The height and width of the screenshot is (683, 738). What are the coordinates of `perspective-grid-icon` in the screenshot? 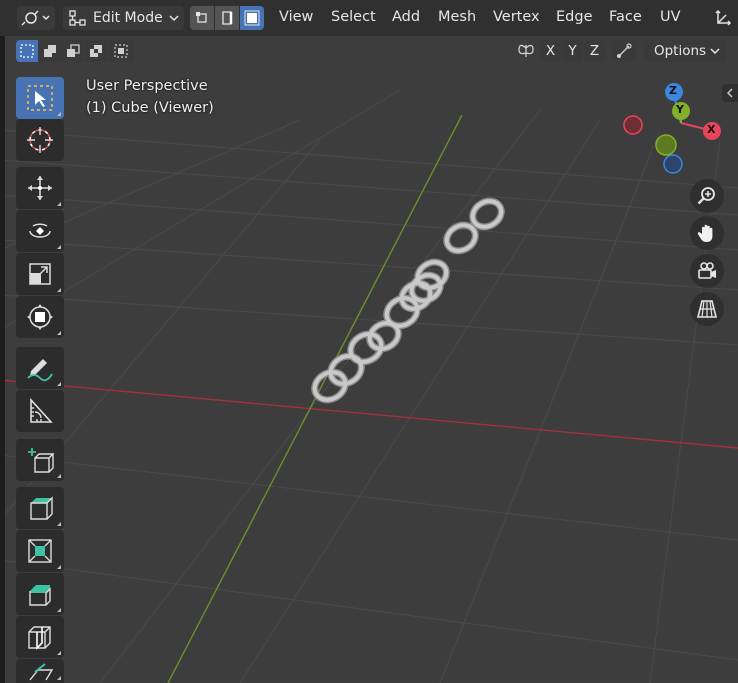 It's located at (707, 309).